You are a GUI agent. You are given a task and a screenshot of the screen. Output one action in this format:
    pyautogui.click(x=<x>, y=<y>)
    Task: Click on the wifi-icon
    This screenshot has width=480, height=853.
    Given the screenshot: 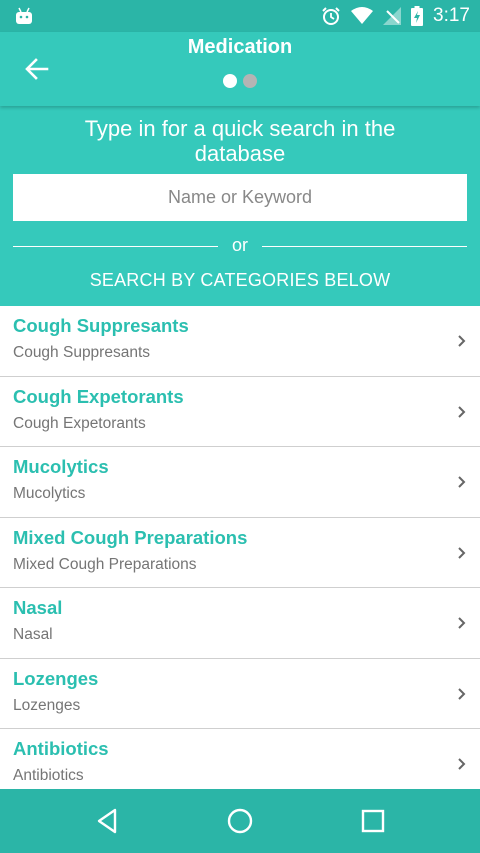 What is the action you would take?
    pyautogui.click(x=362, y=15)
    